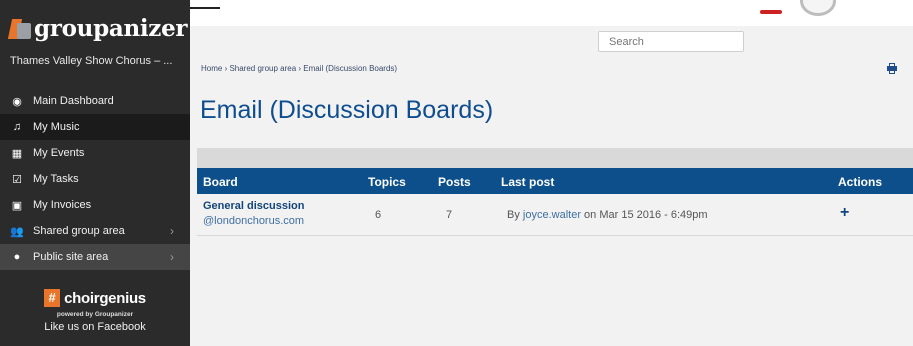  Describe the element at coordinates (62, 205) in the screenshot. I see `sidebar-item-label: My Invoices` at that location.